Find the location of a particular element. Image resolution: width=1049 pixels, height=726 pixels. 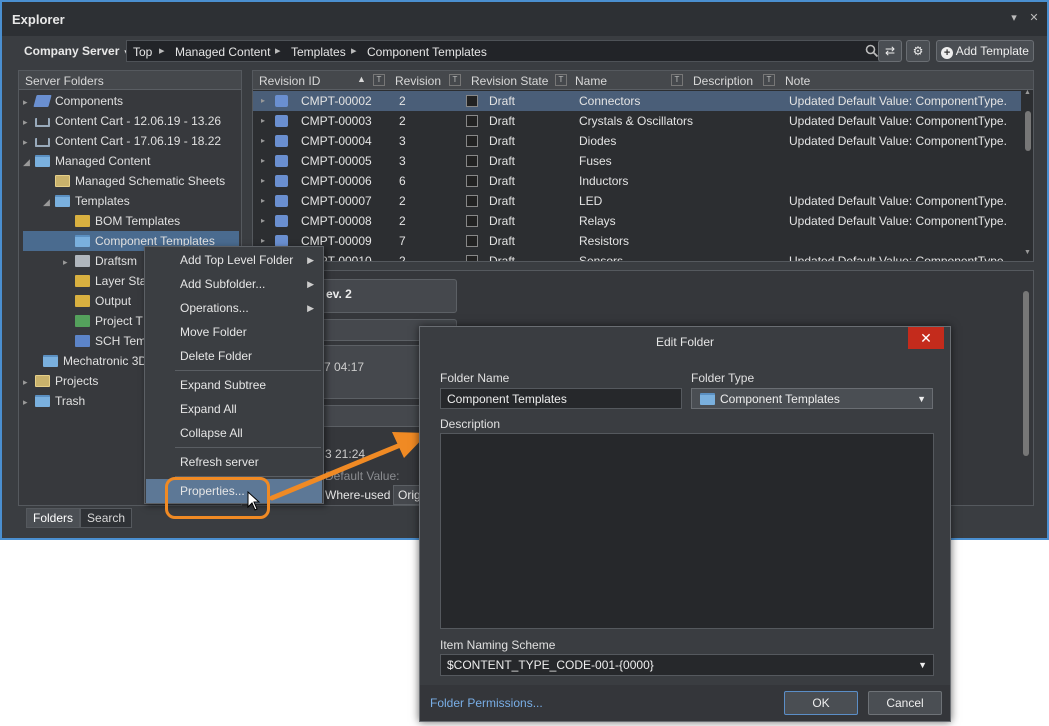

add-template-button: + Add Template is located at coordinates (985, 51).